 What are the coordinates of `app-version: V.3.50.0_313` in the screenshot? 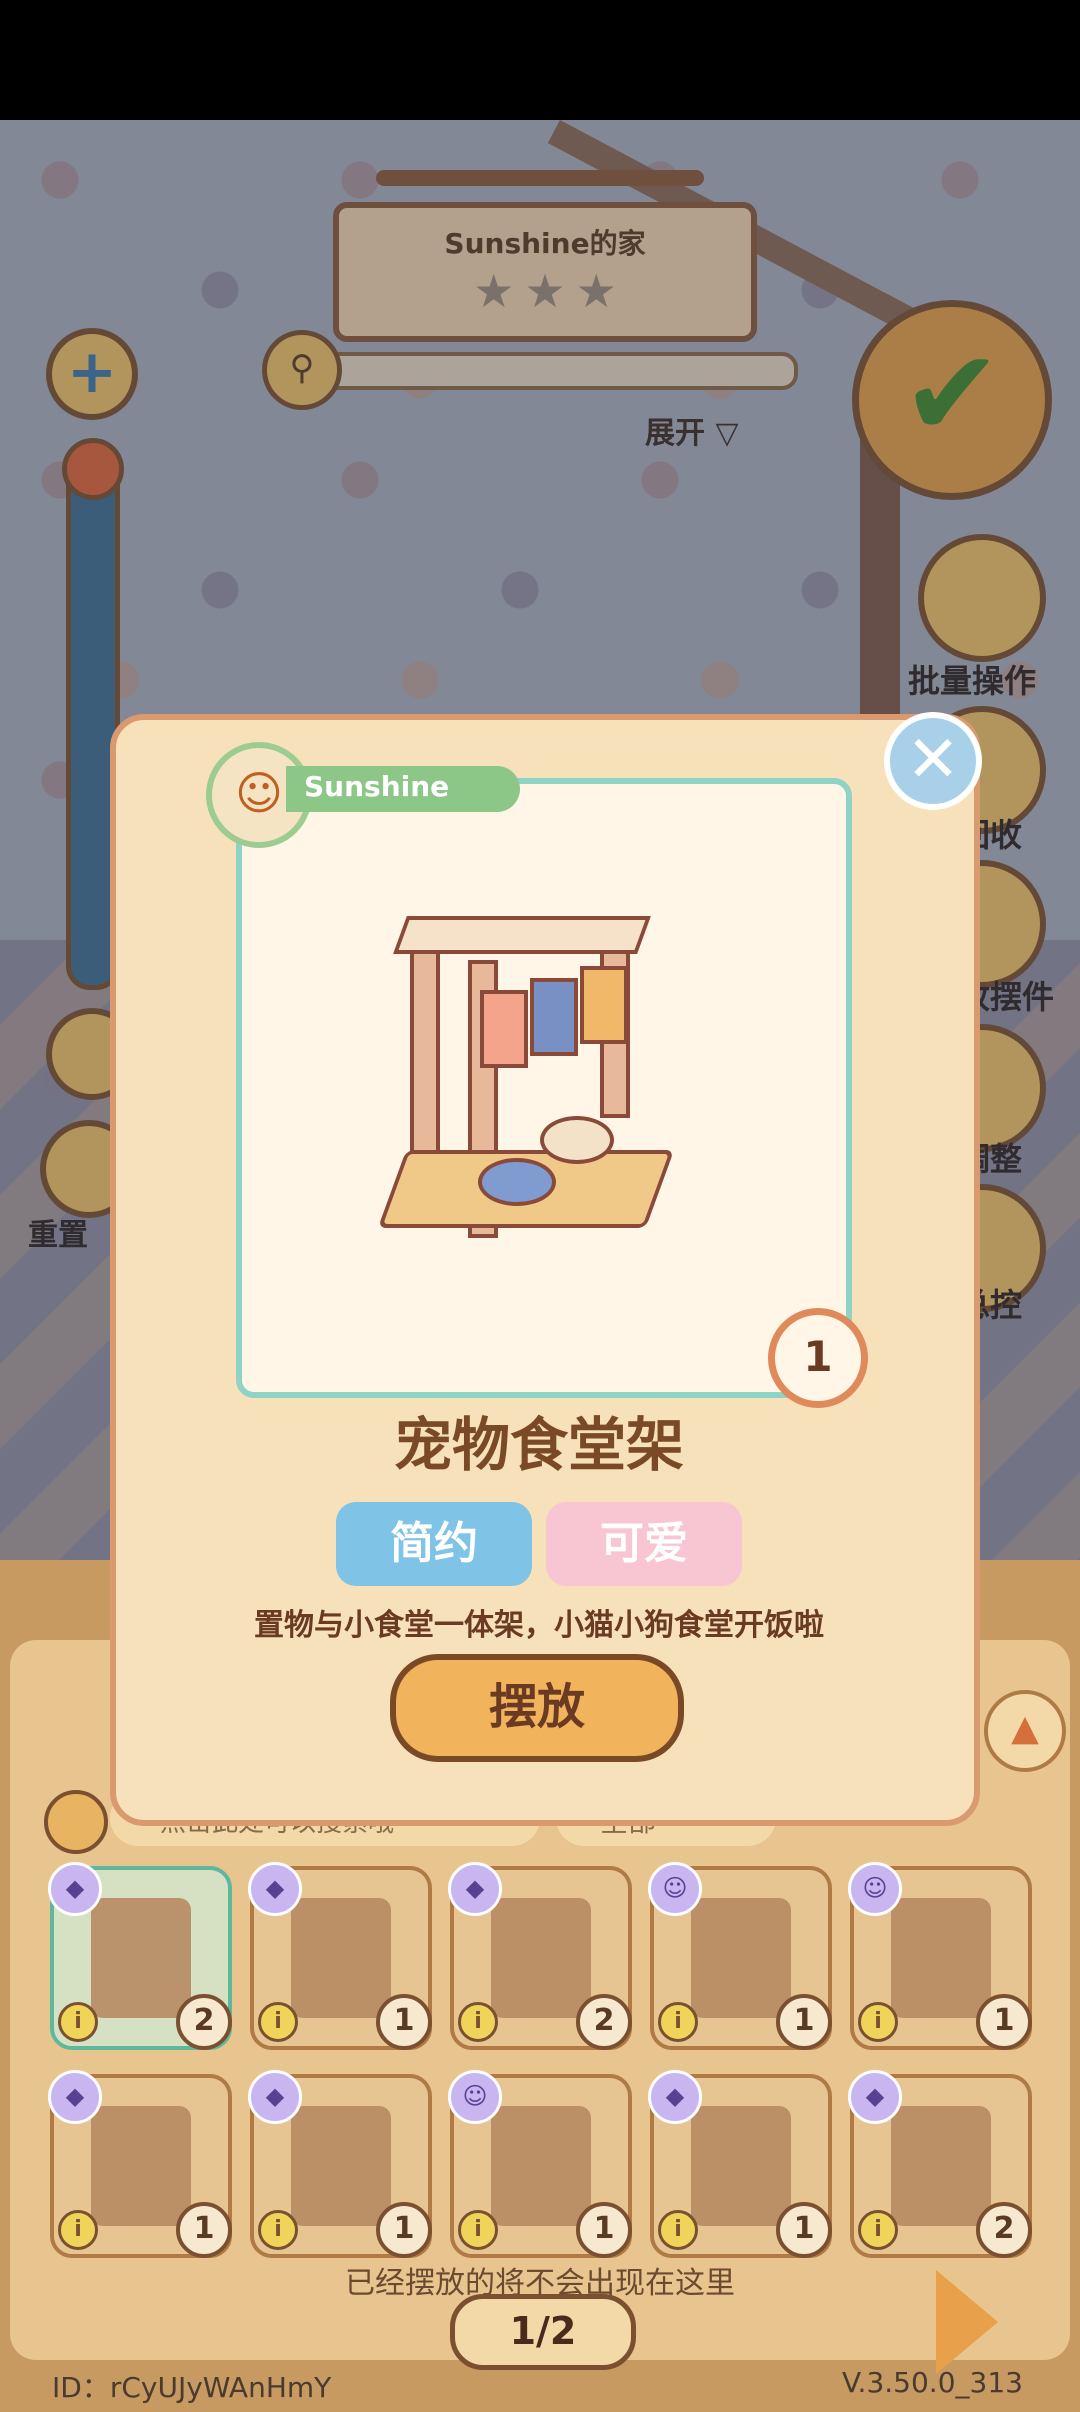 It's located at (932, 2382).